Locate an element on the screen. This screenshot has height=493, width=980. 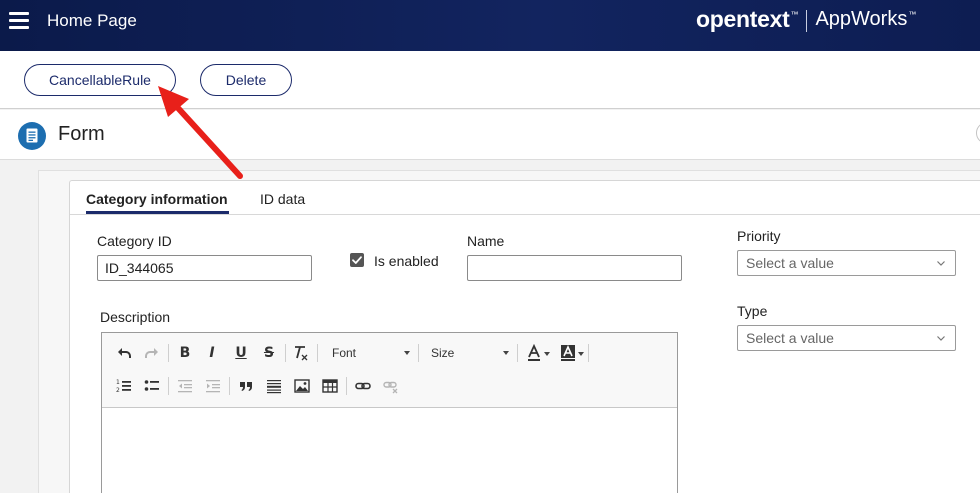
background-color-icon is located at coordinates (568, 353).